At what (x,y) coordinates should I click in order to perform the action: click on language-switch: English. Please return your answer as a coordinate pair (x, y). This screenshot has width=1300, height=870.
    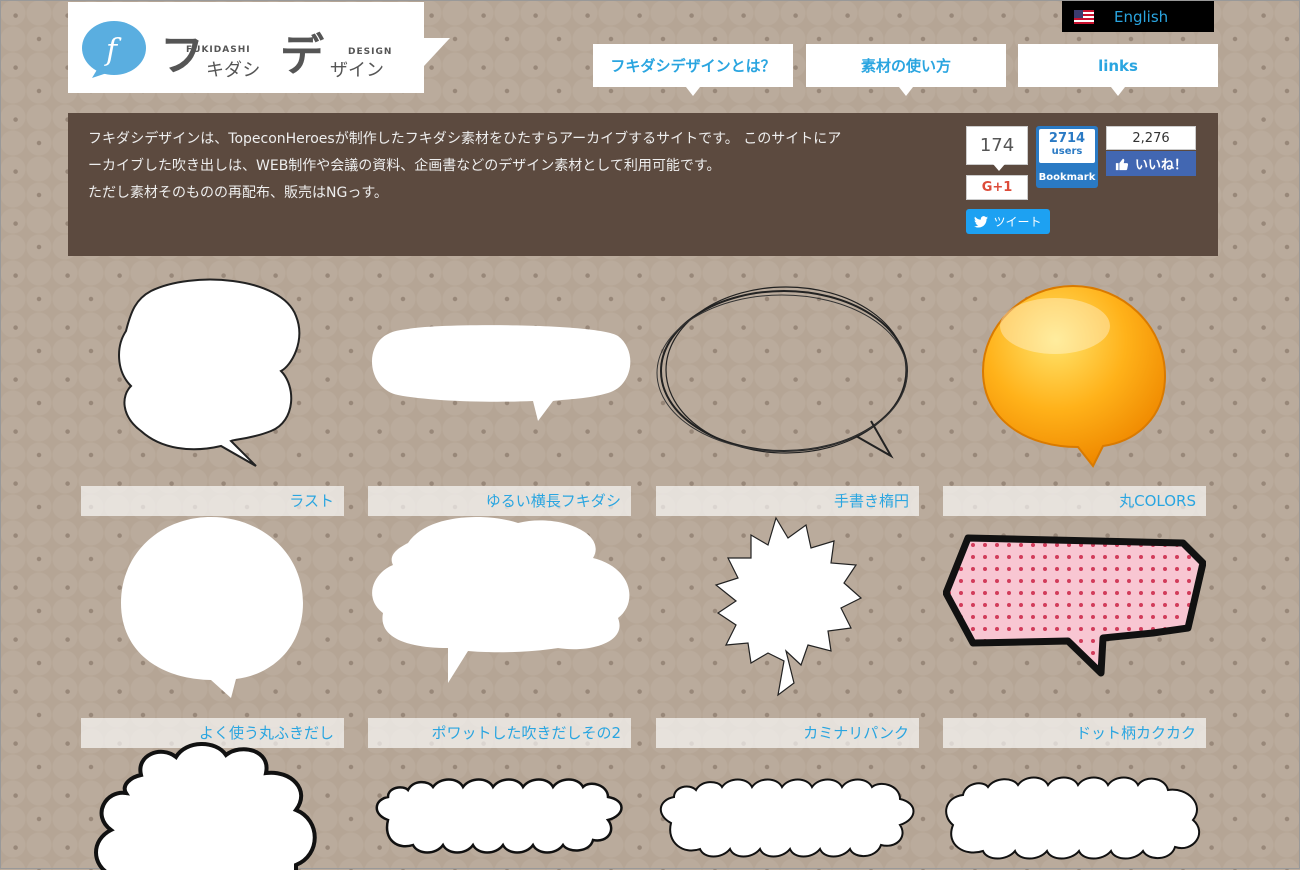
    Looking at the image, I should click on (1138, 16).